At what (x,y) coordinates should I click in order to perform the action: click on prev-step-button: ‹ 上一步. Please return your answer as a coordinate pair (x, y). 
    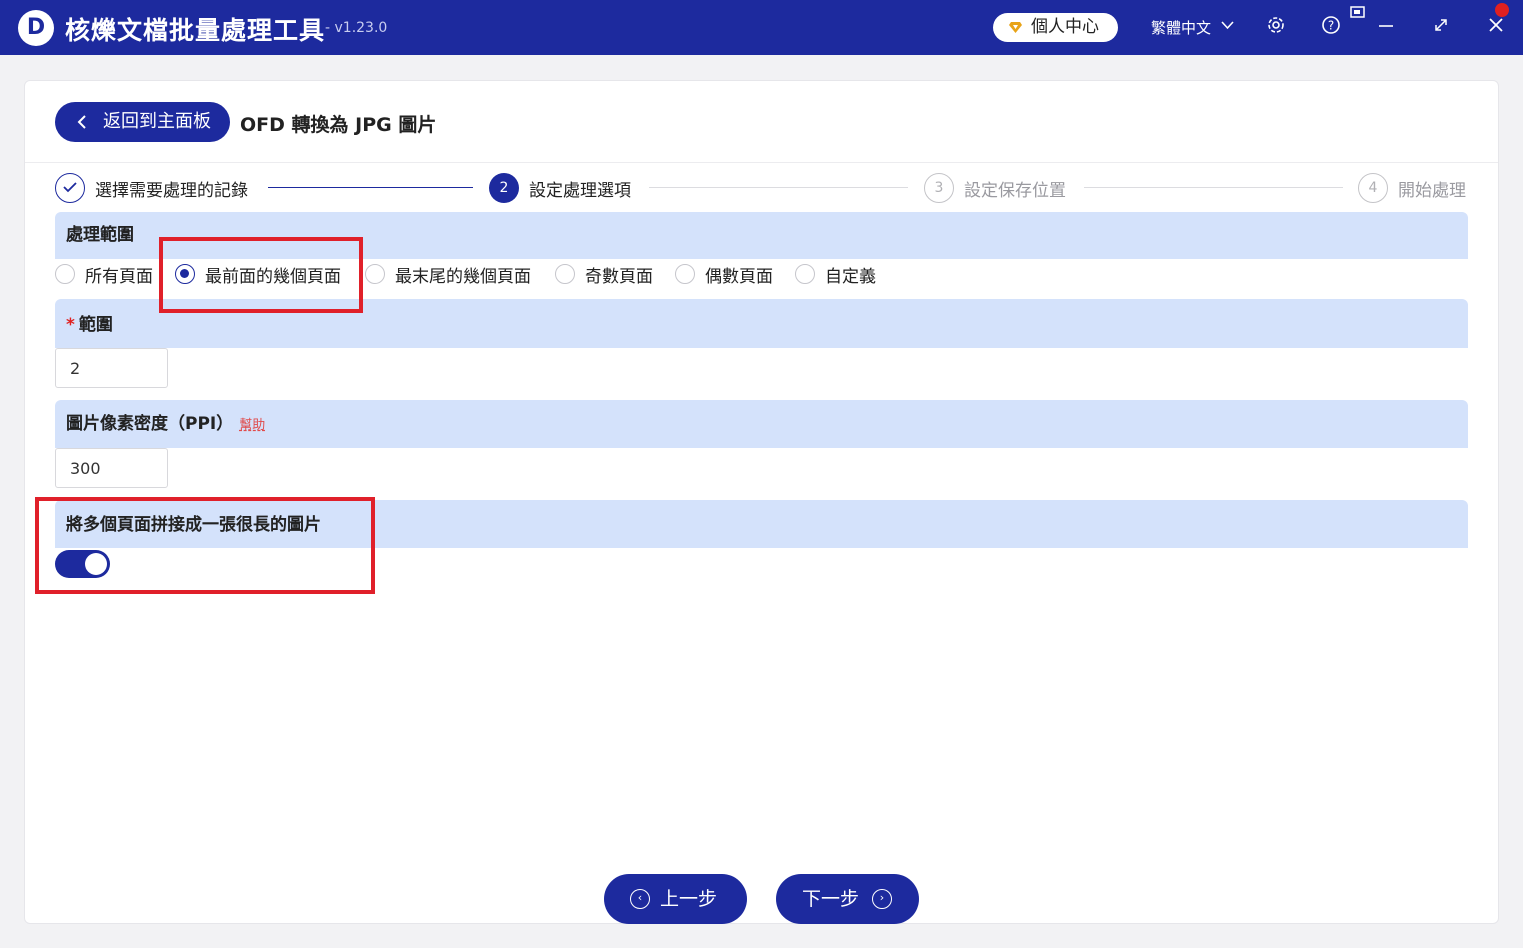
    Looking at the image, I should click on (675, 899).